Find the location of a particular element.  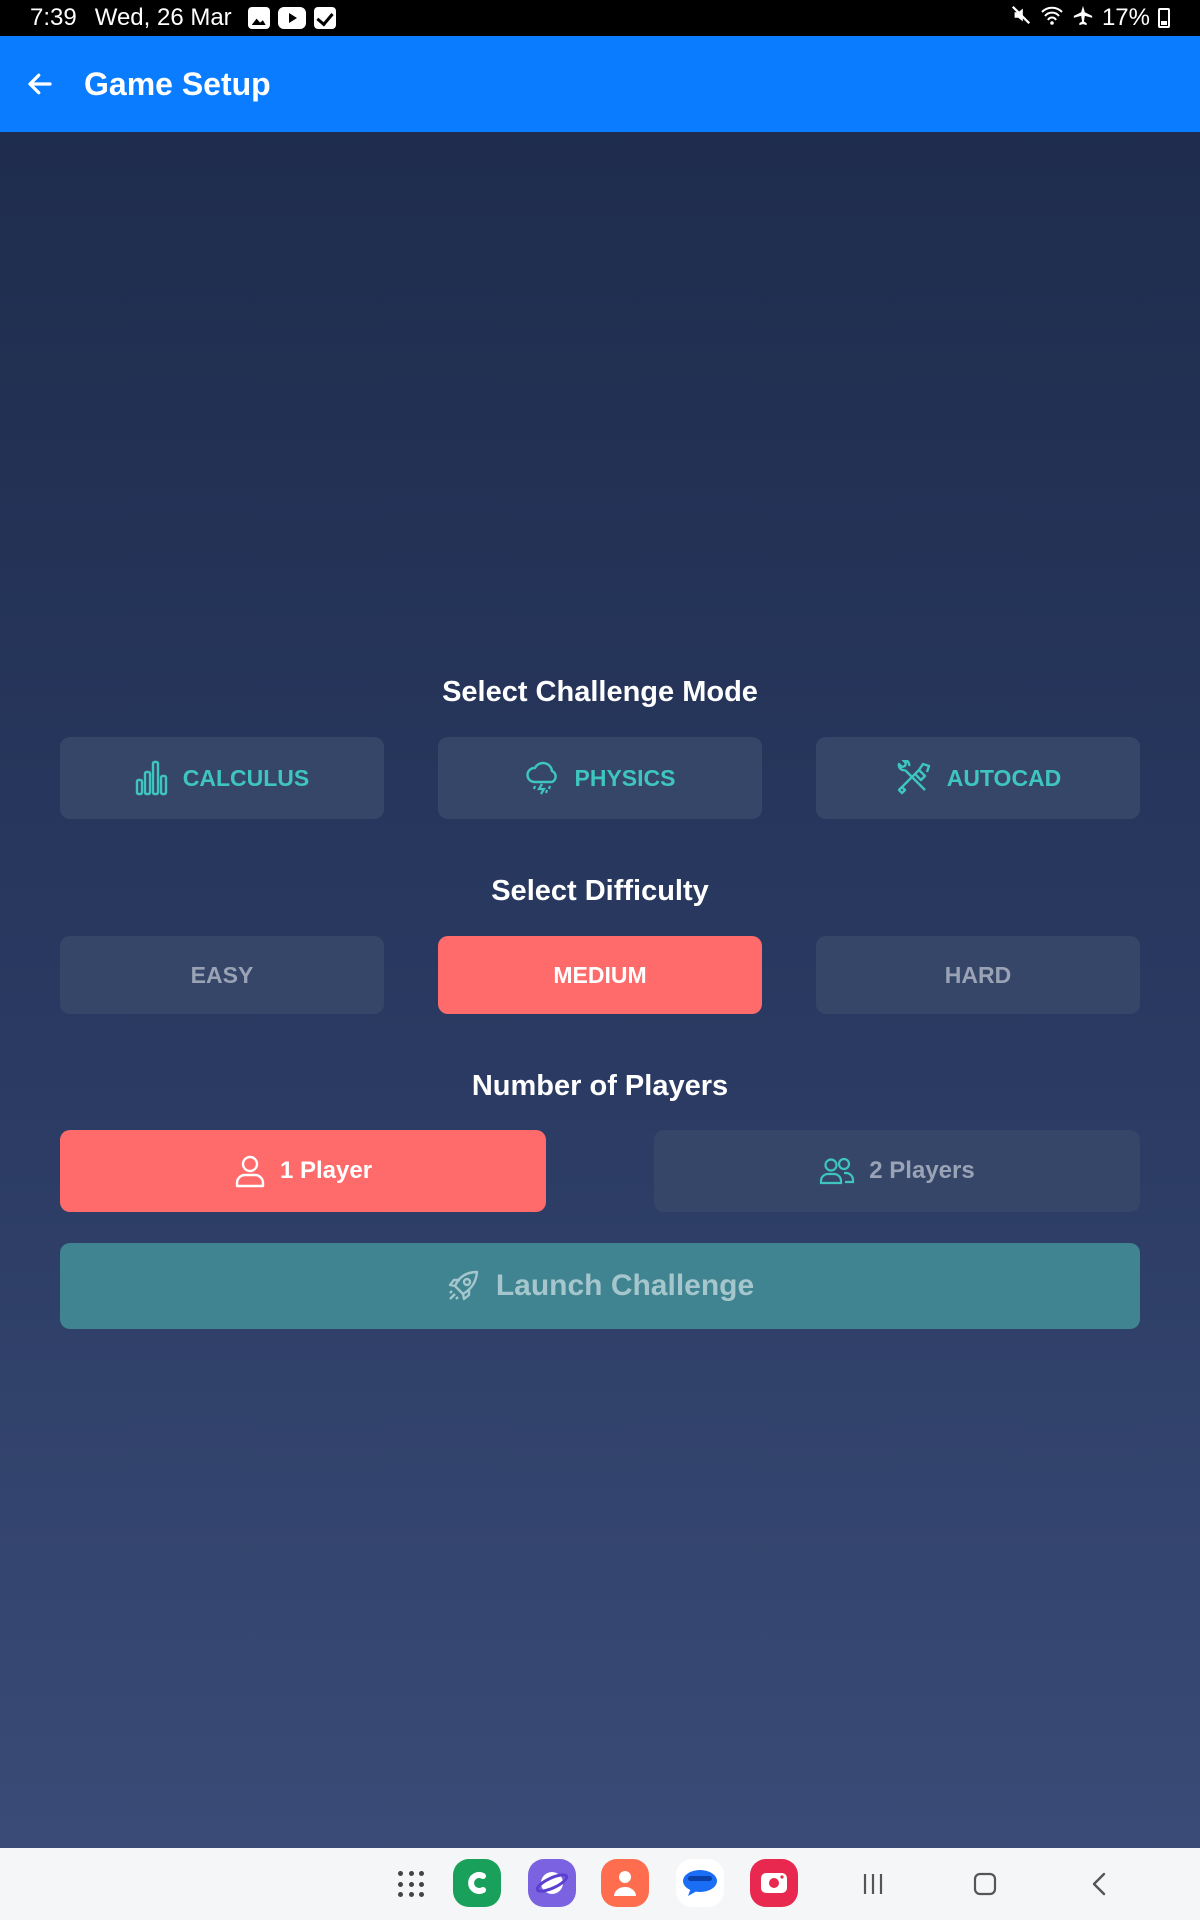

mode-label: PHYSICS is located at coordinates (625, 777).